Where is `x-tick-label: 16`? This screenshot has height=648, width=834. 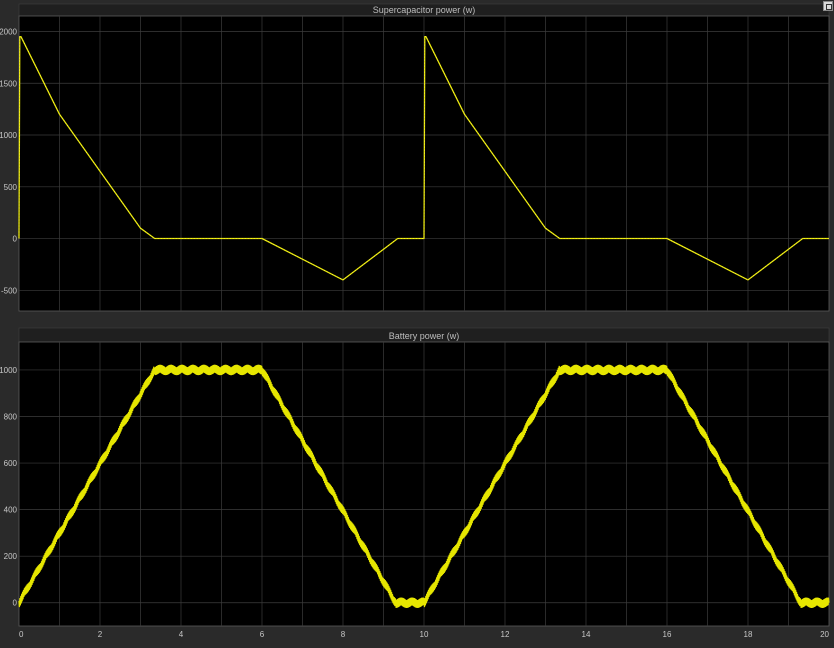 x-tick-label: 16 is located at coordinates (667, 634).